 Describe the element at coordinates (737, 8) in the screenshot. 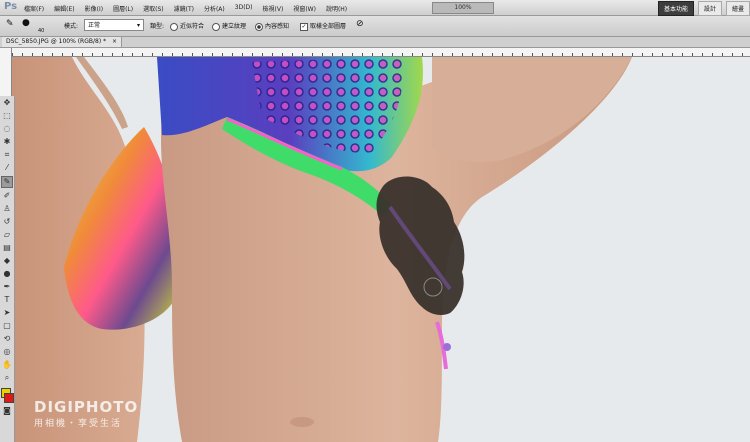

I see `workspace-painting: 繪畫` at that location.